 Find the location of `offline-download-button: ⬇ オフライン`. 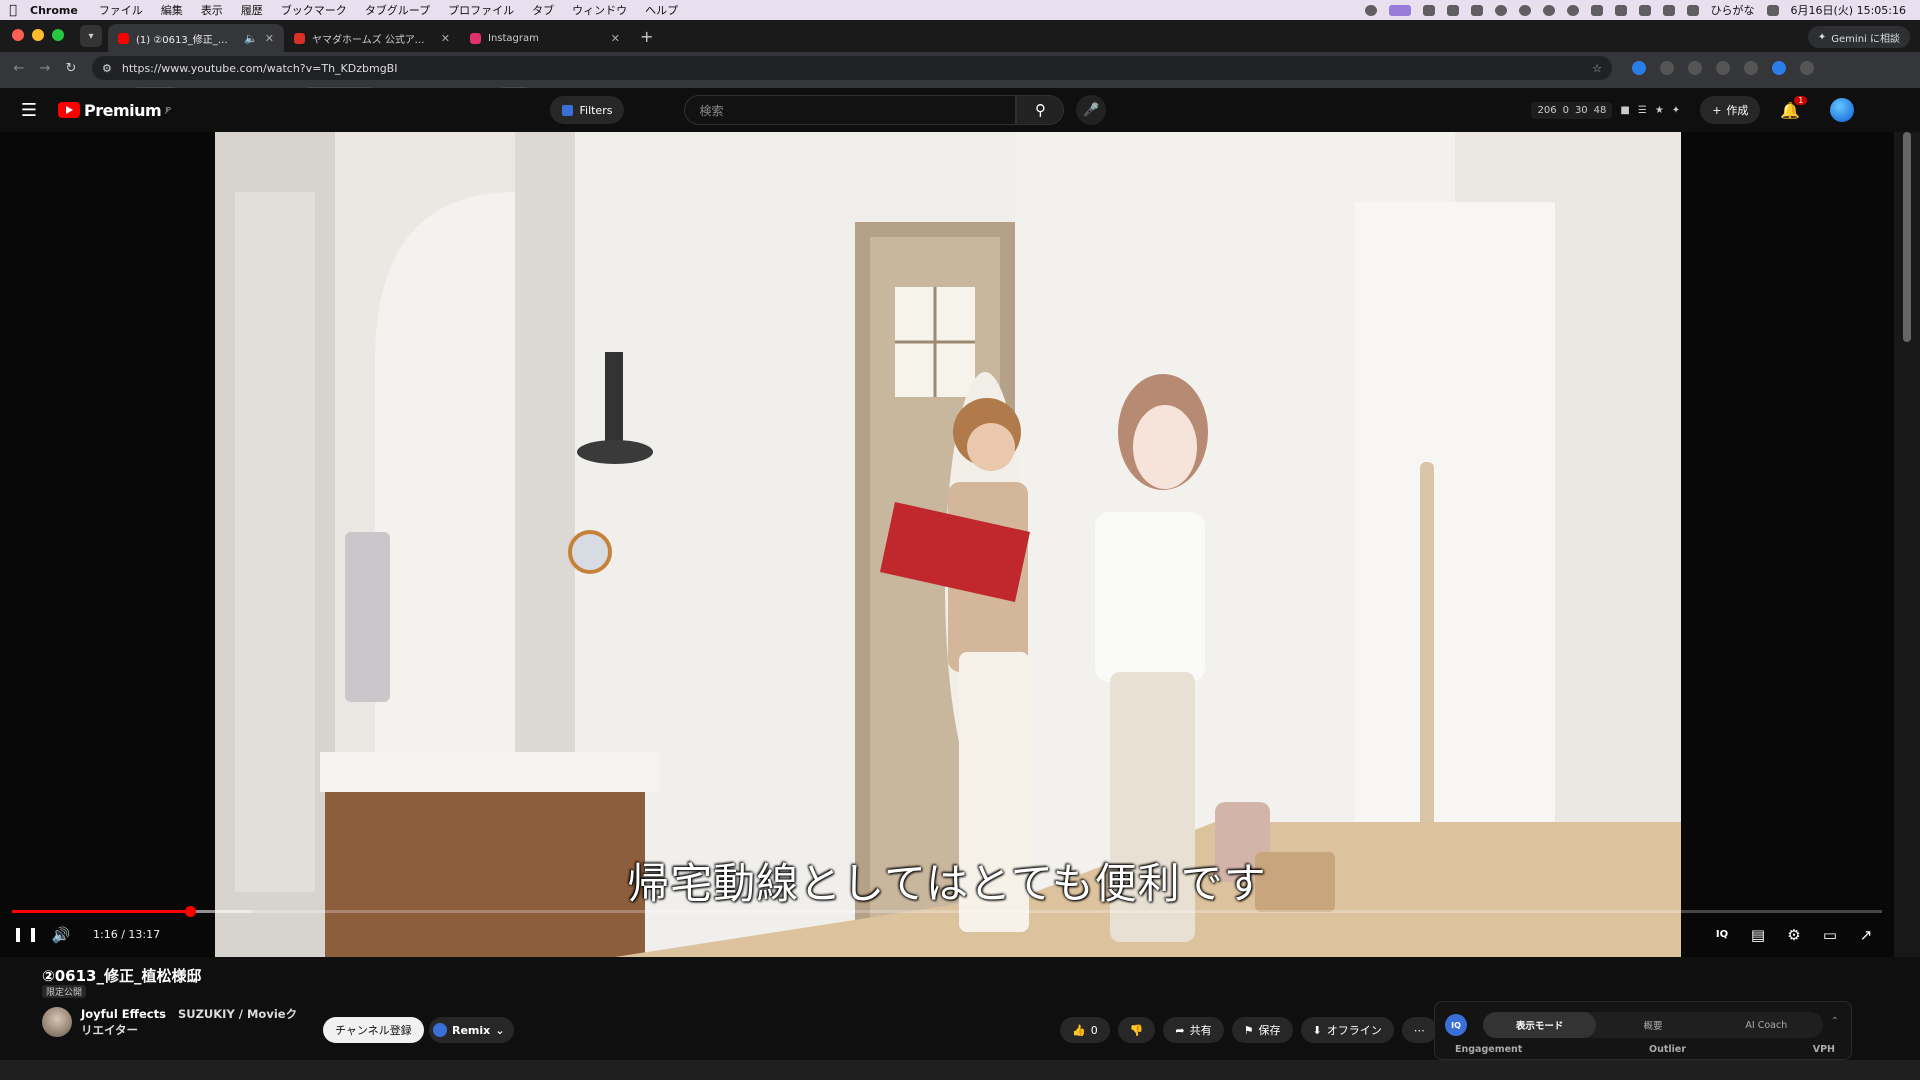

offline-download-button: ⬇ オフライン is located at coordinates (1347, 1030).